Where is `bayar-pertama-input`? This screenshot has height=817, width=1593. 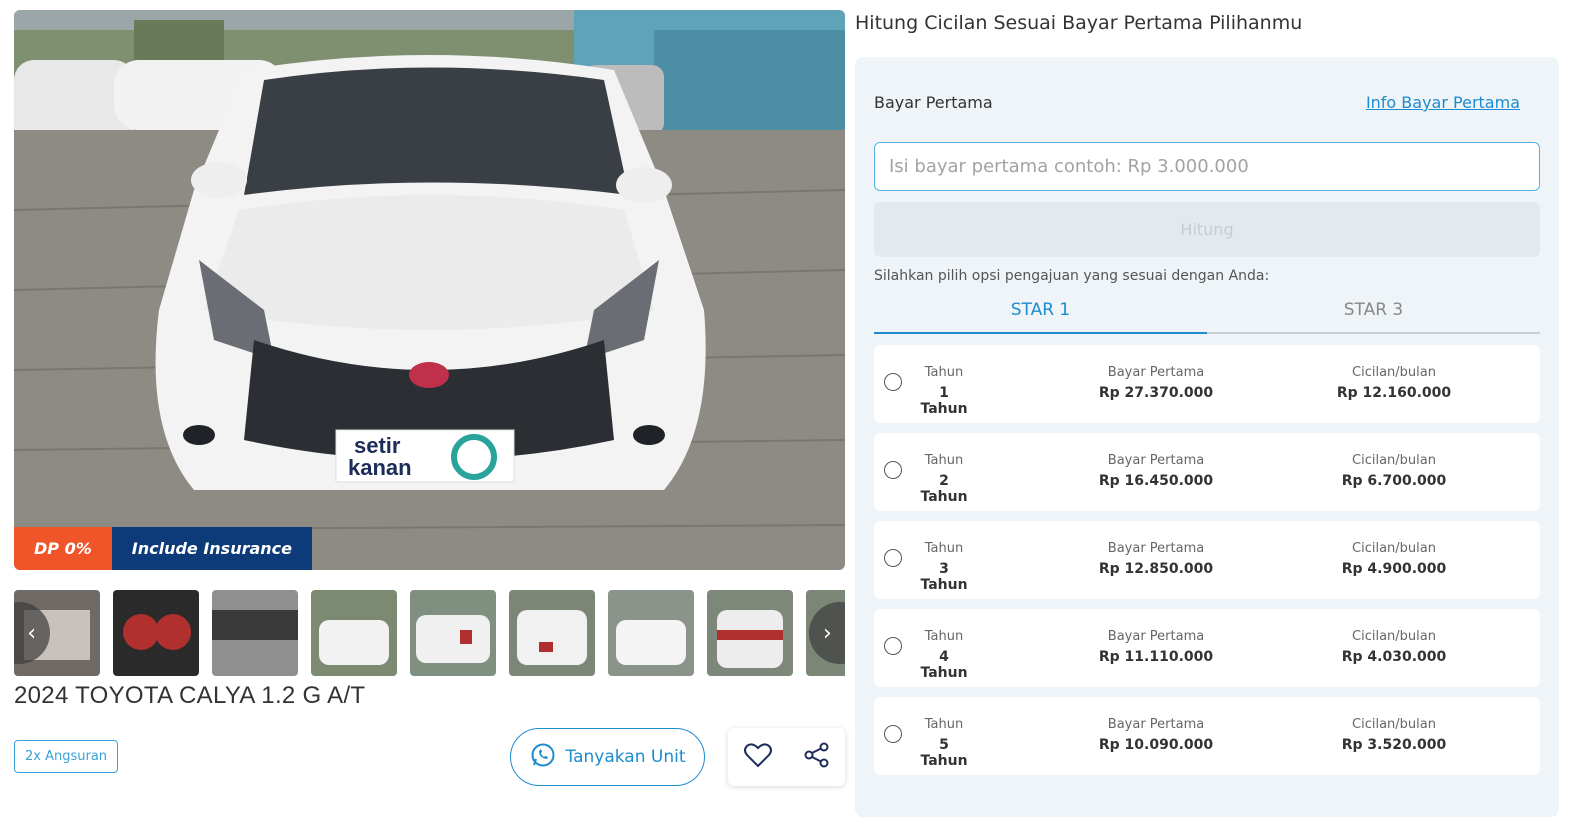
bayar-pertama-input is located at coordinates (1207, 166).